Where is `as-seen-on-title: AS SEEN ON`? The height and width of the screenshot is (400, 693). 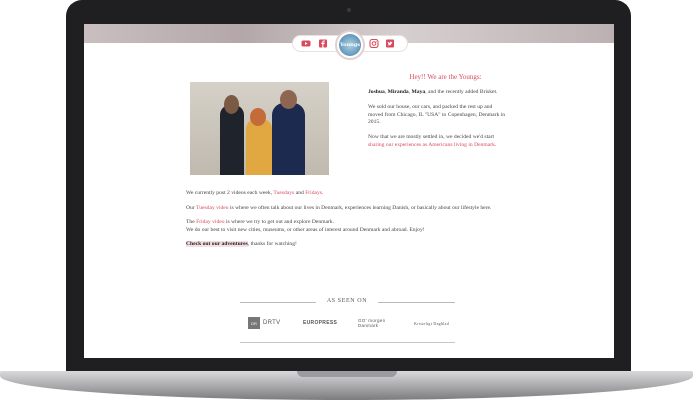
as-seen-on-title: AS SEEN ON is located at coordinates (347, 301).